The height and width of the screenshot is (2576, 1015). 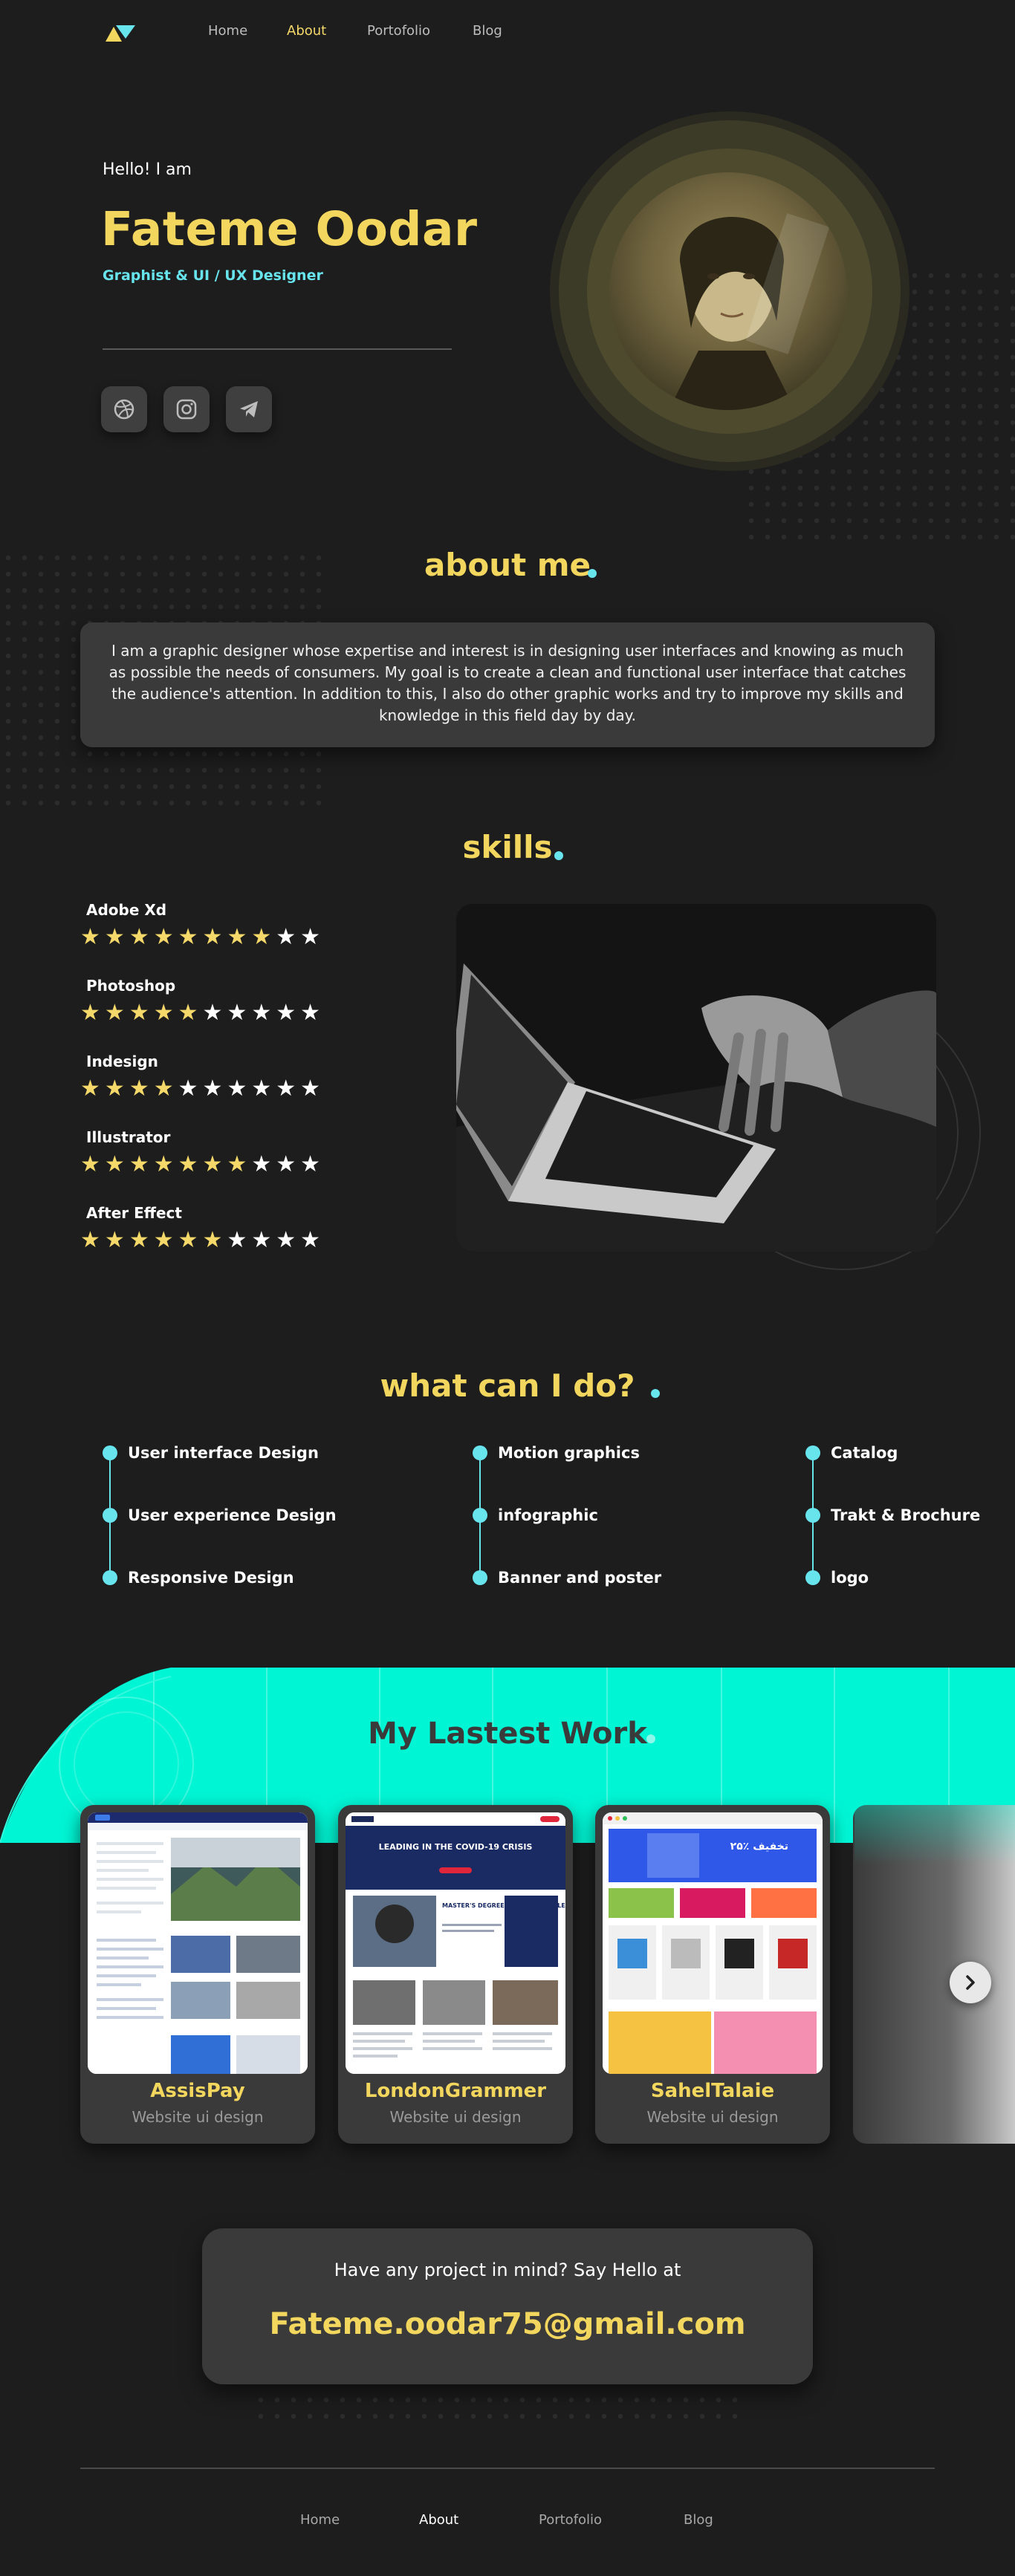 What do you see at coordinates (227, 31) in the screenshot?
I see `nav-home: Home` at bounding box center [227, 31].